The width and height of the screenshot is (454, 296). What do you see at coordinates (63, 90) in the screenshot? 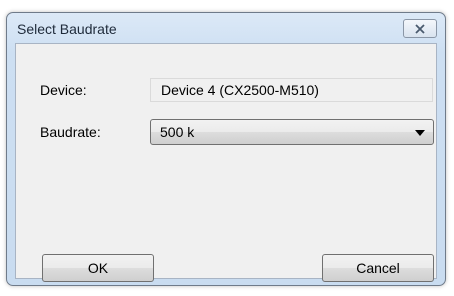
I see `device-label: Device:` at bounding box center [63, 90].